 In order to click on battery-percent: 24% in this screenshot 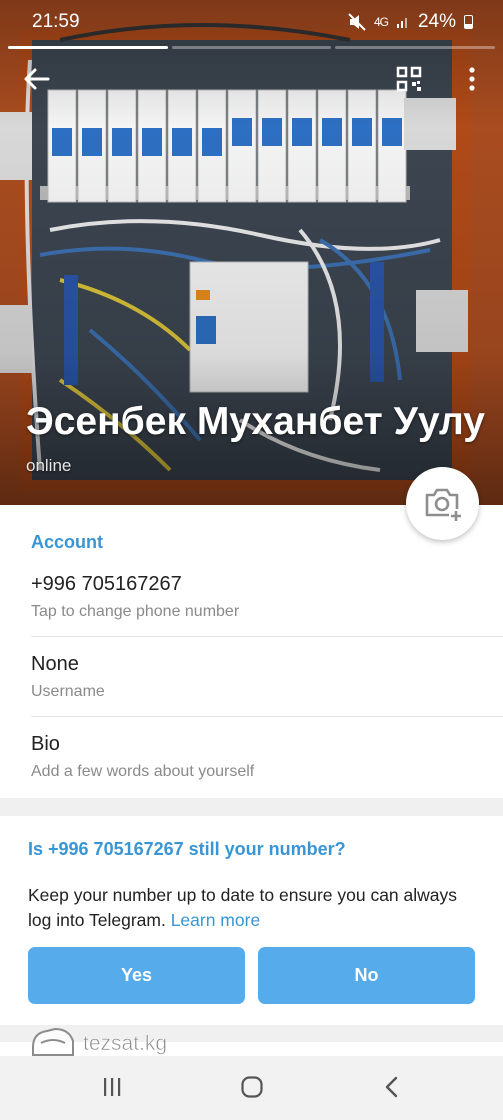, I will do `click(436, 21)`.